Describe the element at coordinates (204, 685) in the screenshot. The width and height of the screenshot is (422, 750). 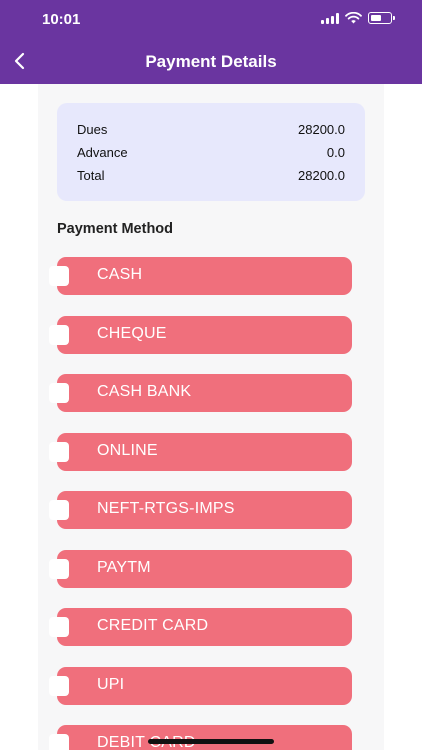
I see `payment-option-button: UPI` at that location.